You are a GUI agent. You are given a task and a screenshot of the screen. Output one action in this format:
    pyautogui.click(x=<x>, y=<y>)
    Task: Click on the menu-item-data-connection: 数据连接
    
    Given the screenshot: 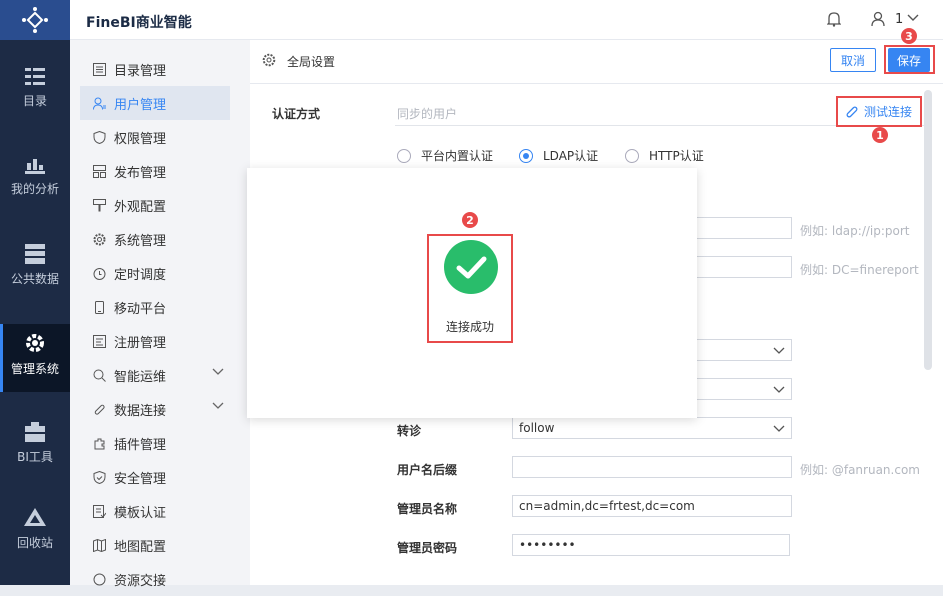 What is the action you would take?
    pyautogui.click(x=155, y=409)
    